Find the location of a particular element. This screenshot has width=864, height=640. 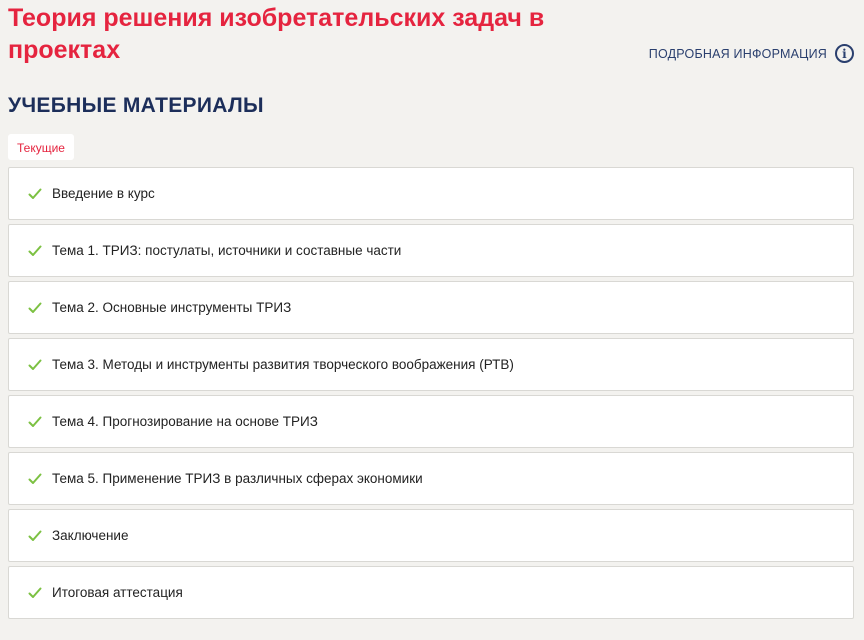

material-item: Заключение is located at coordinates (431, 535).